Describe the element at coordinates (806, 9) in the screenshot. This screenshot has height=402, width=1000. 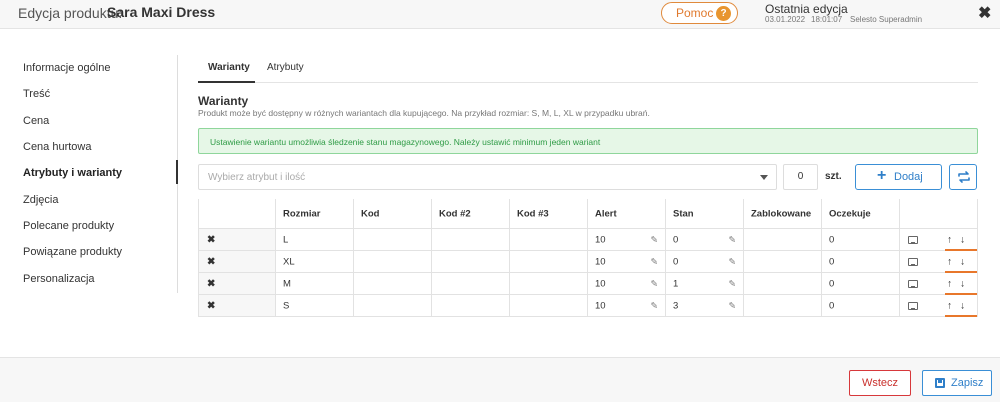
I see `last-edit-label: Ostatnia edycja` at that location.